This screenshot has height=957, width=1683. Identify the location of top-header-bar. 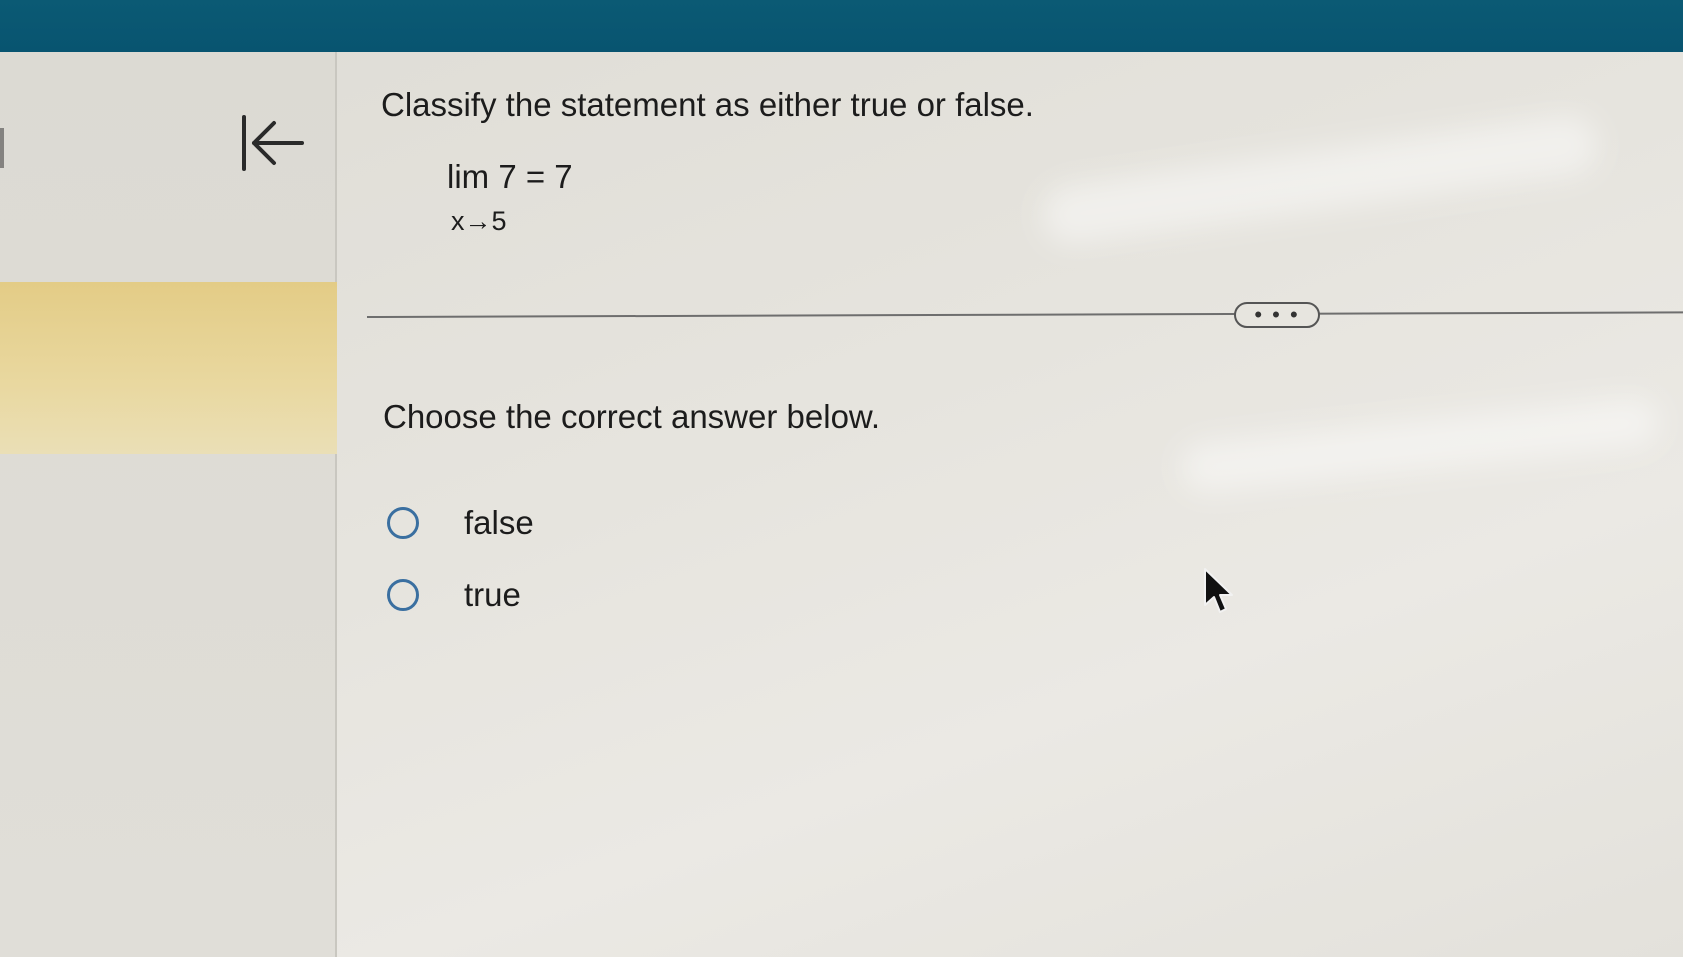
(841, 26).